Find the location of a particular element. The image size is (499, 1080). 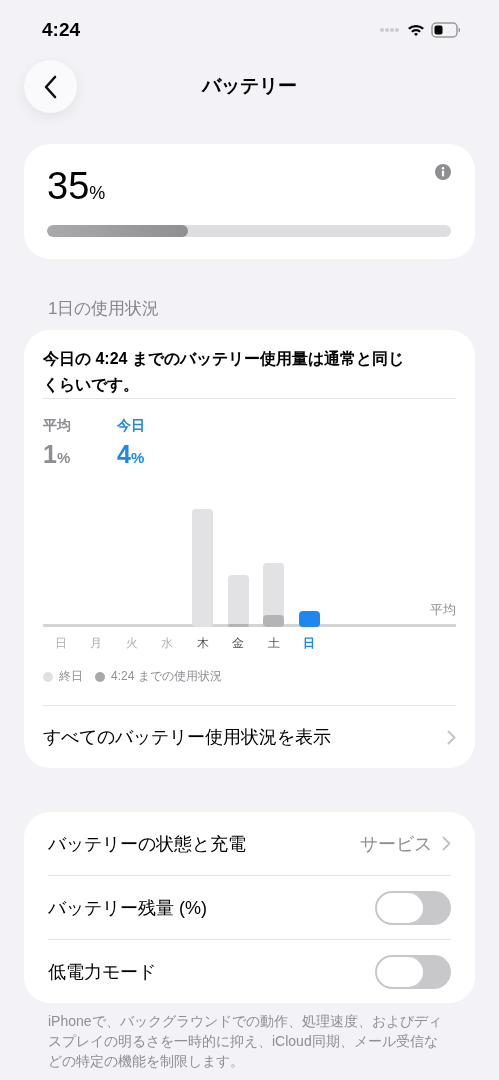

legend-label: 終日 is located at coordinates (71, 676).